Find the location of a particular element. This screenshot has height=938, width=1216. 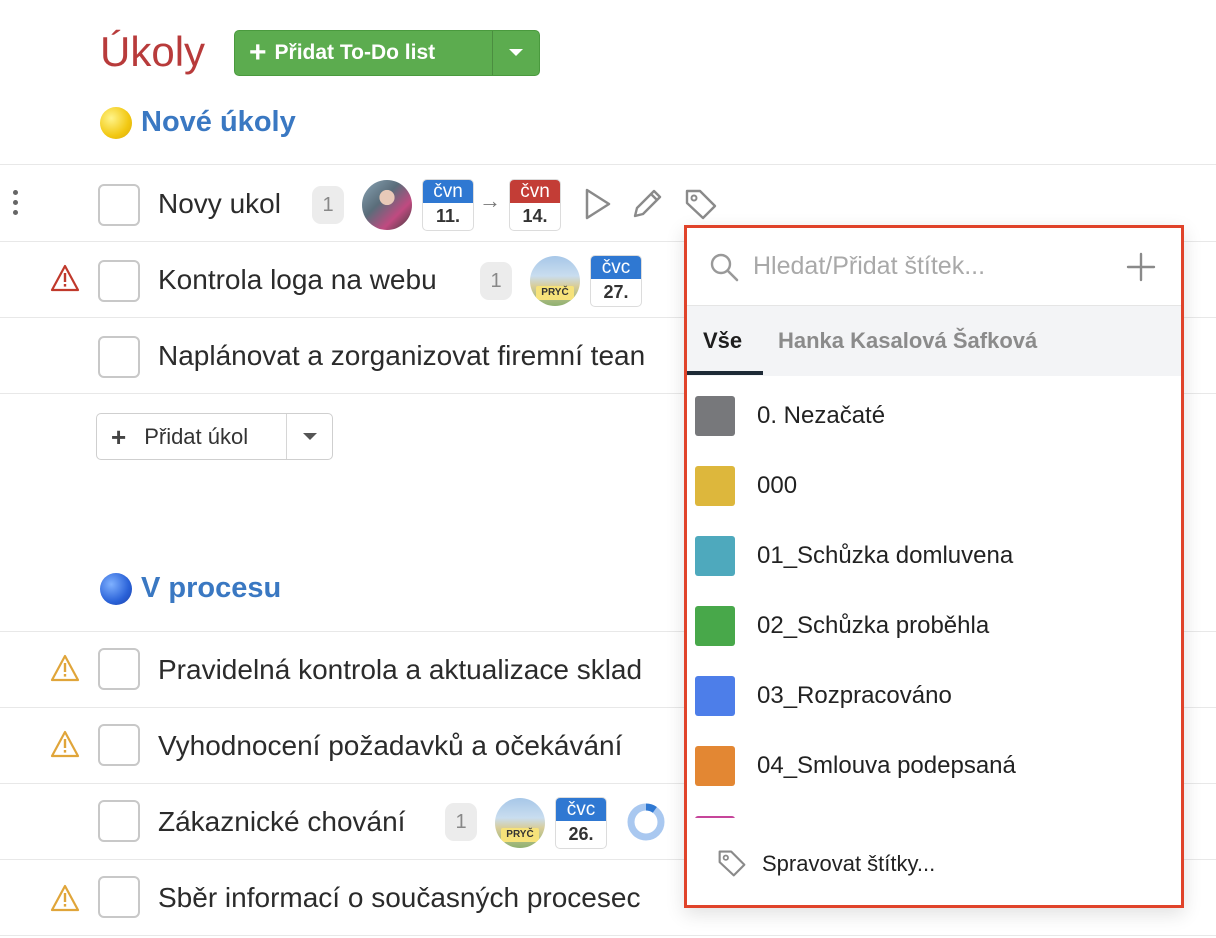

task-title: Kontrola loga na webu is located at coordinates (297, 280).